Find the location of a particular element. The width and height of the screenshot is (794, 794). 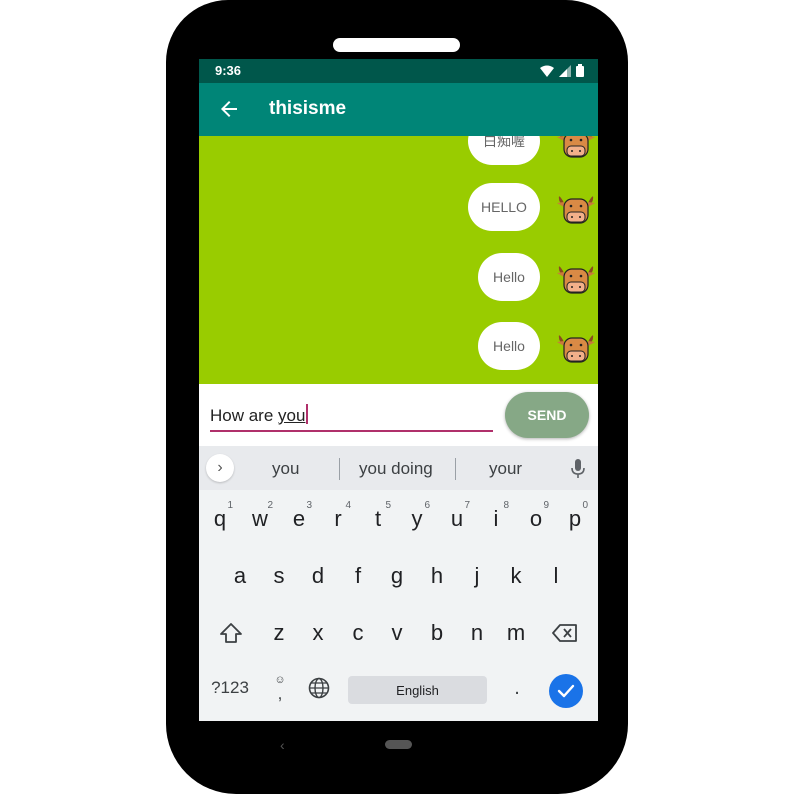

key-label: o is located at coordinates (536, 518).